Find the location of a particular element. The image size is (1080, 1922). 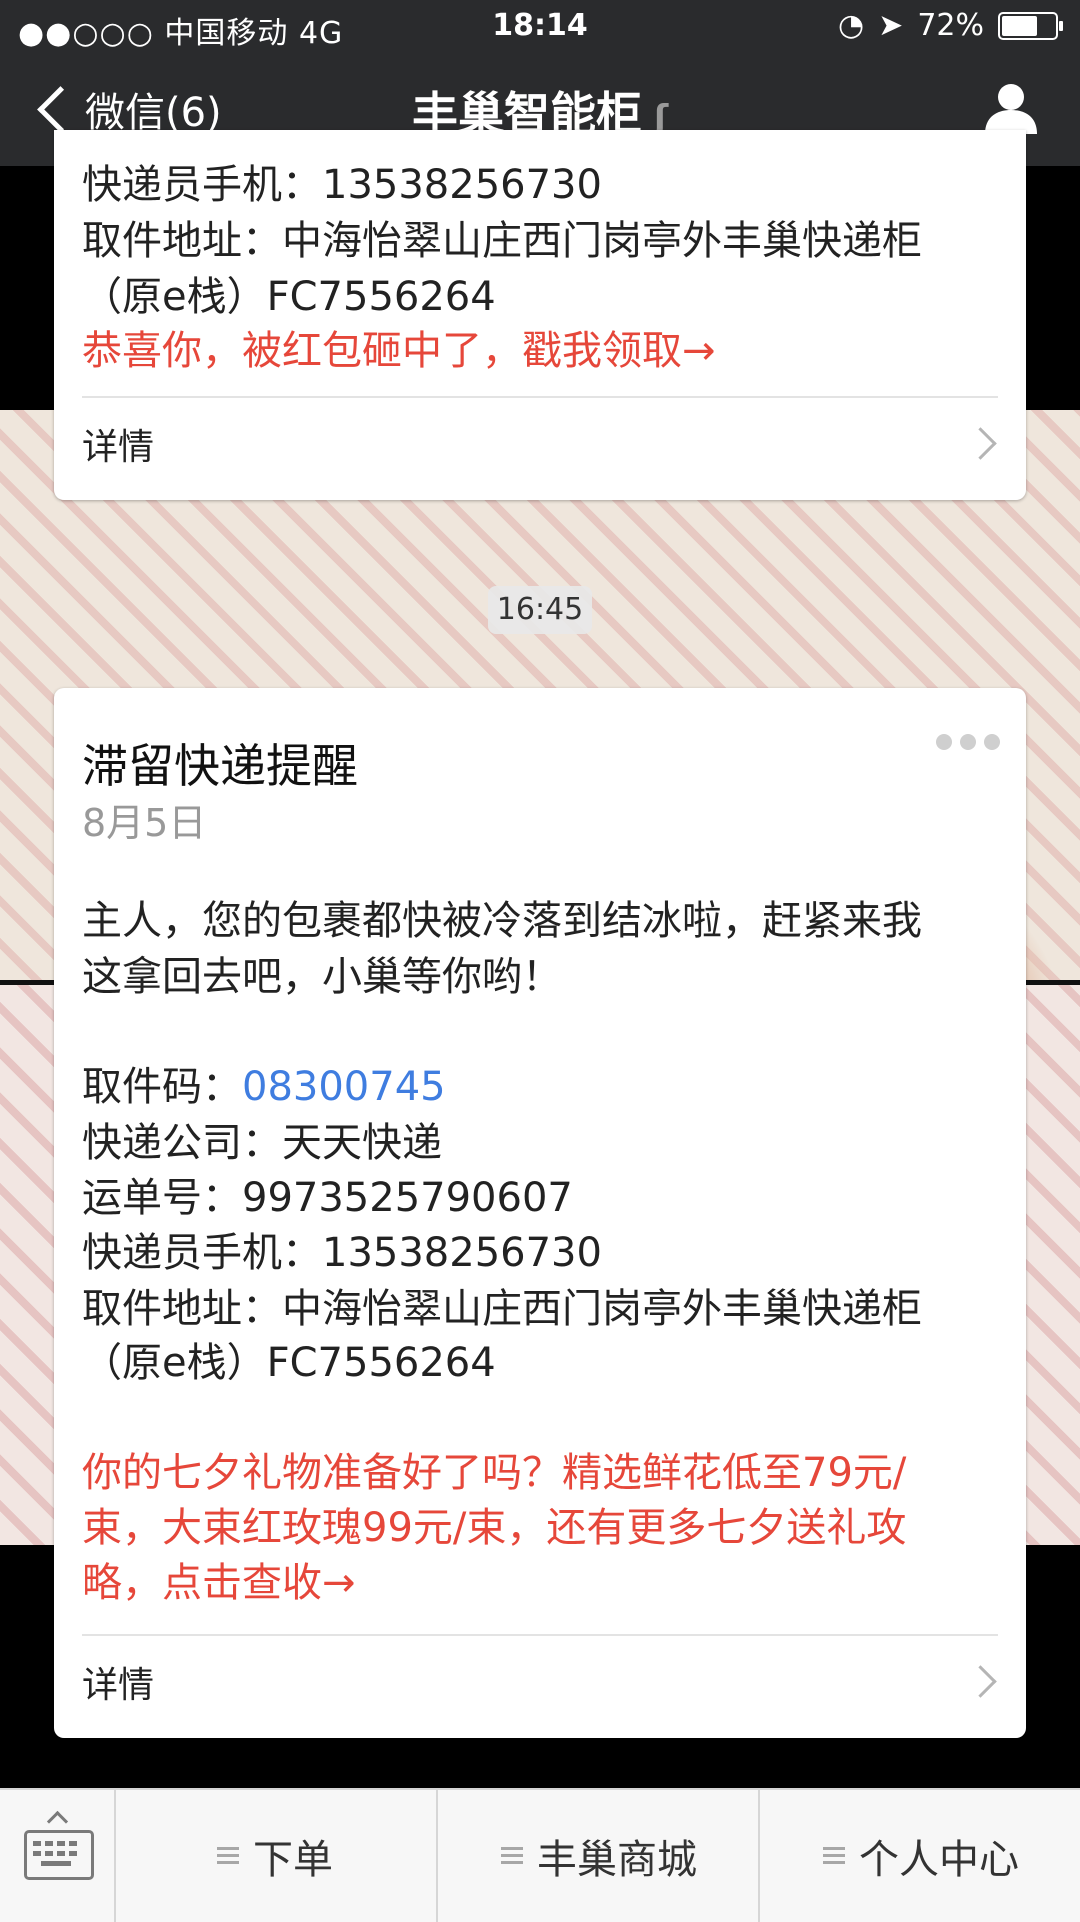

promo-link: 恭喜你，被红包砸中了，戳我领取→ is located at coordinates (399, 347).